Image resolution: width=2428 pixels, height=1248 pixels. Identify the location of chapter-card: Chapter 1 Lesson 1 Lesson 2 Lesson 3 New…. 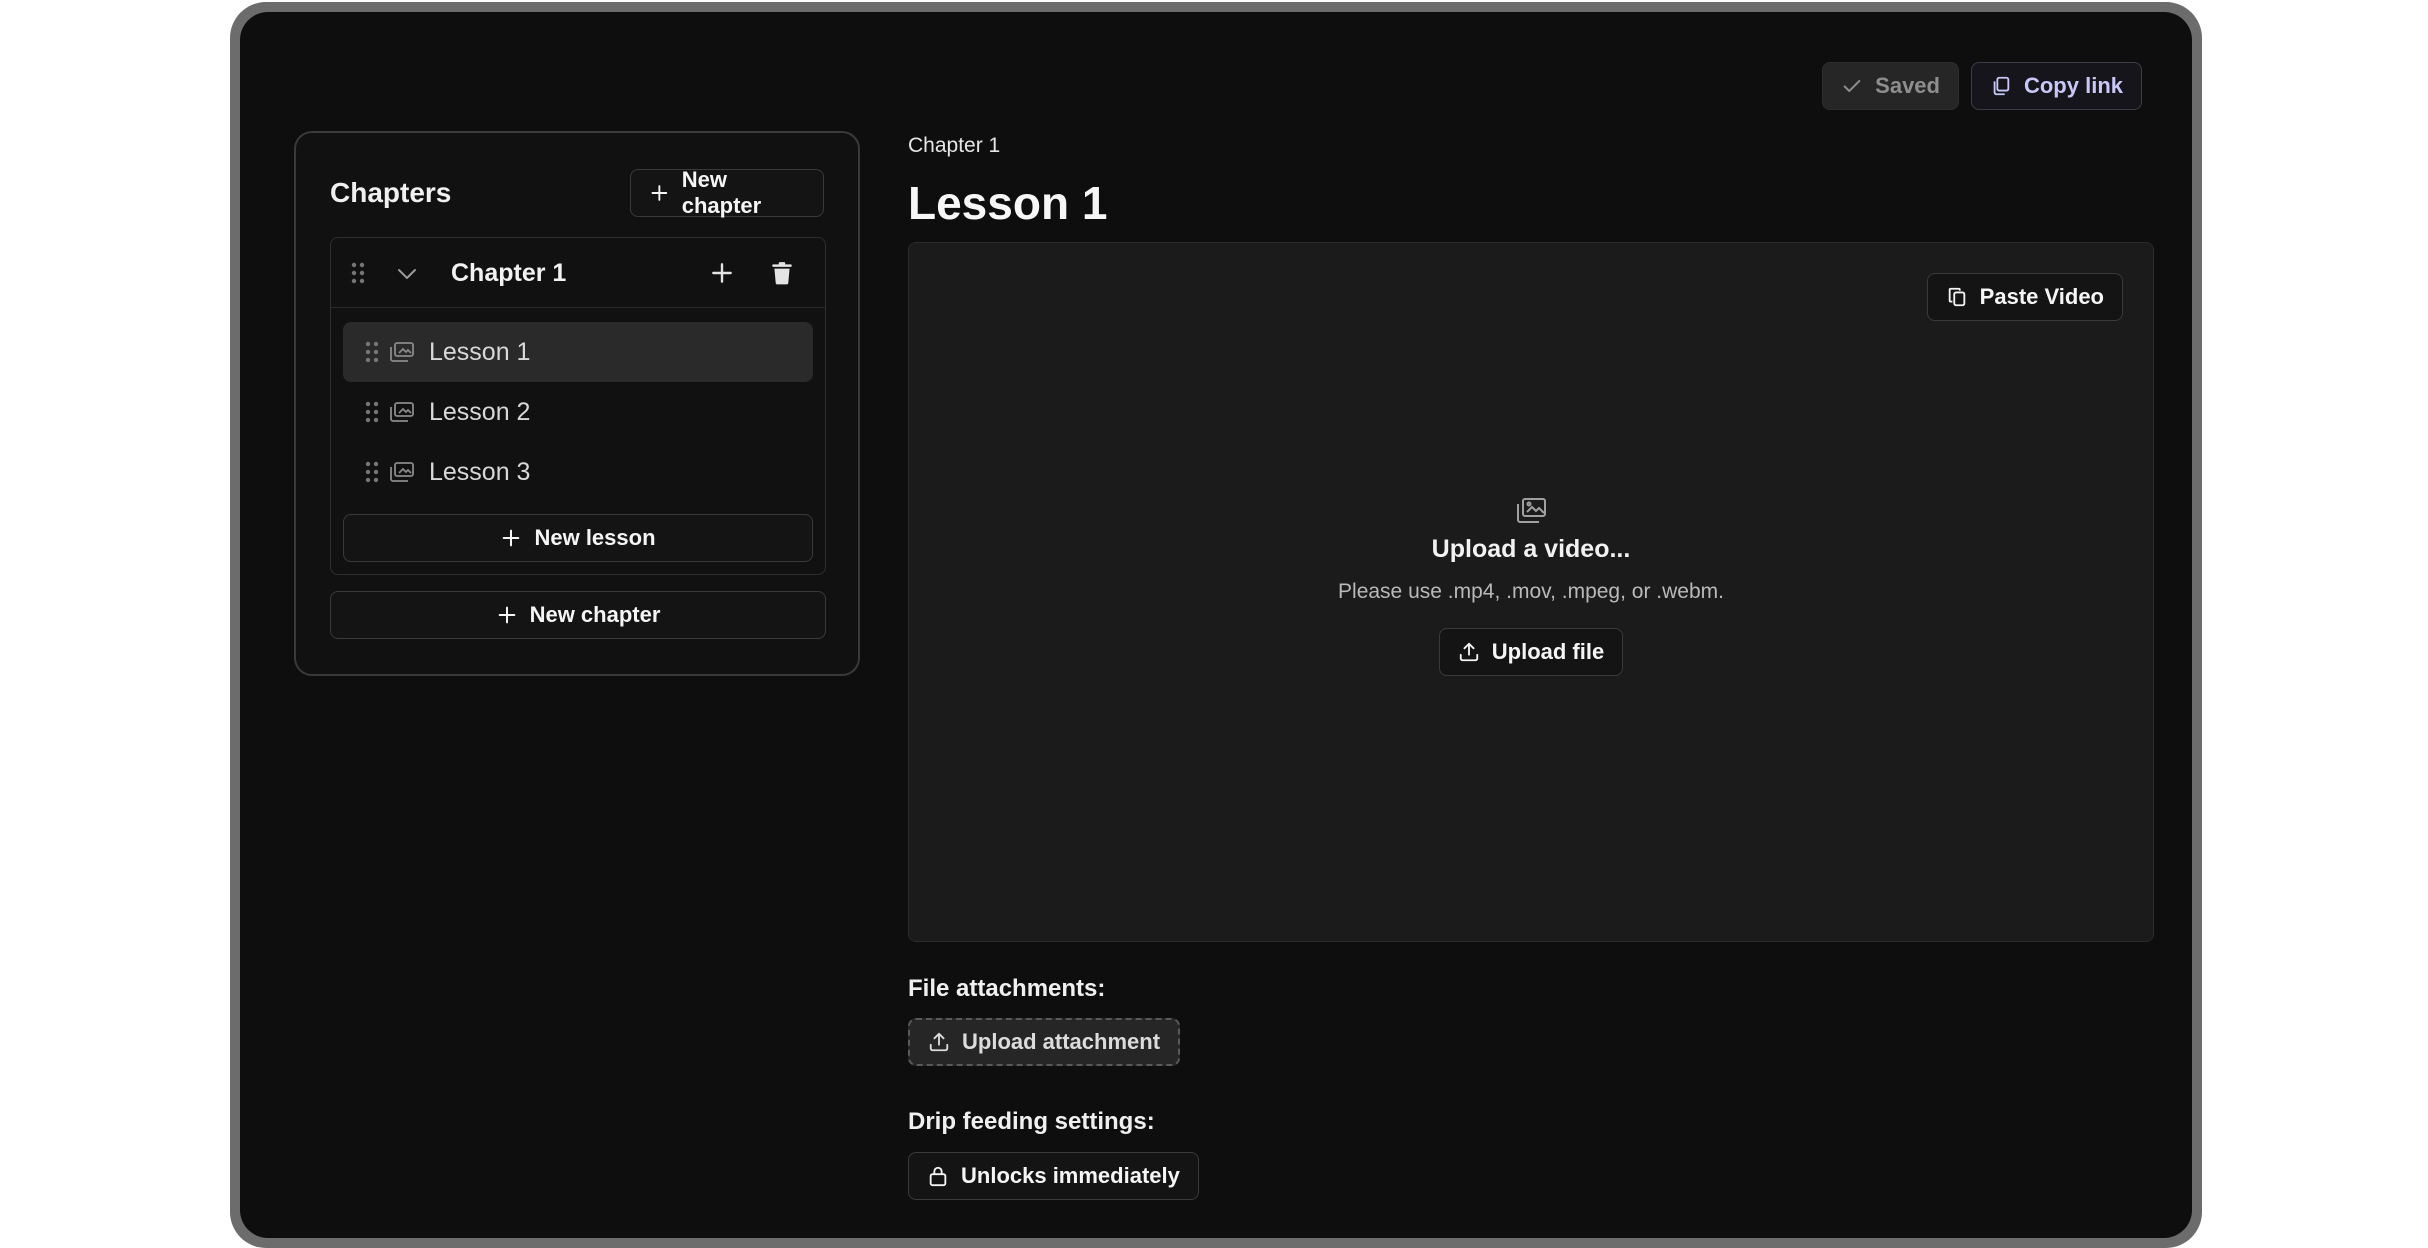
(578, 406).